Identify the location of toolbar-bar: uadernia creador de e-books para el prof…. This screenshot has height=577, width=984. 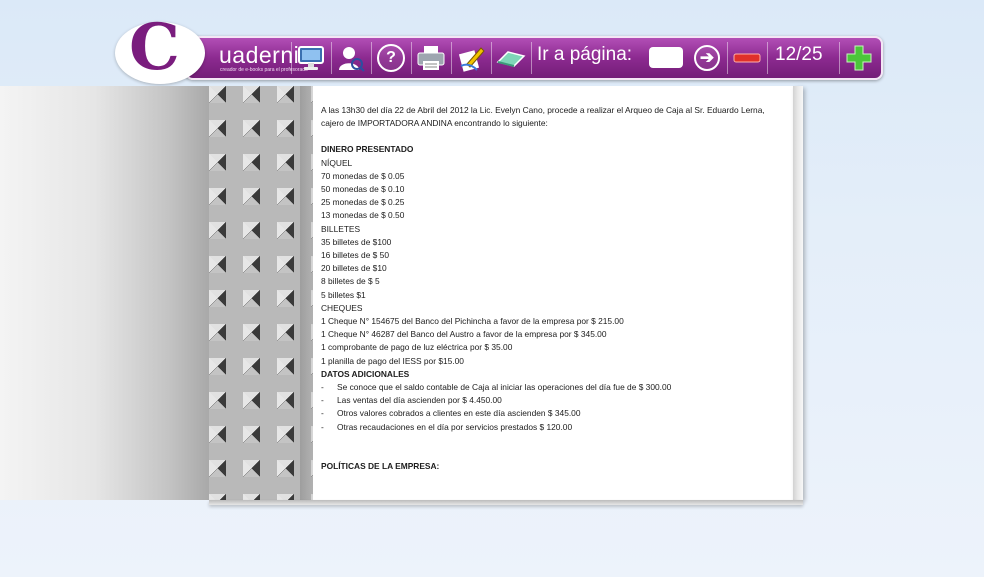
(534, 58).